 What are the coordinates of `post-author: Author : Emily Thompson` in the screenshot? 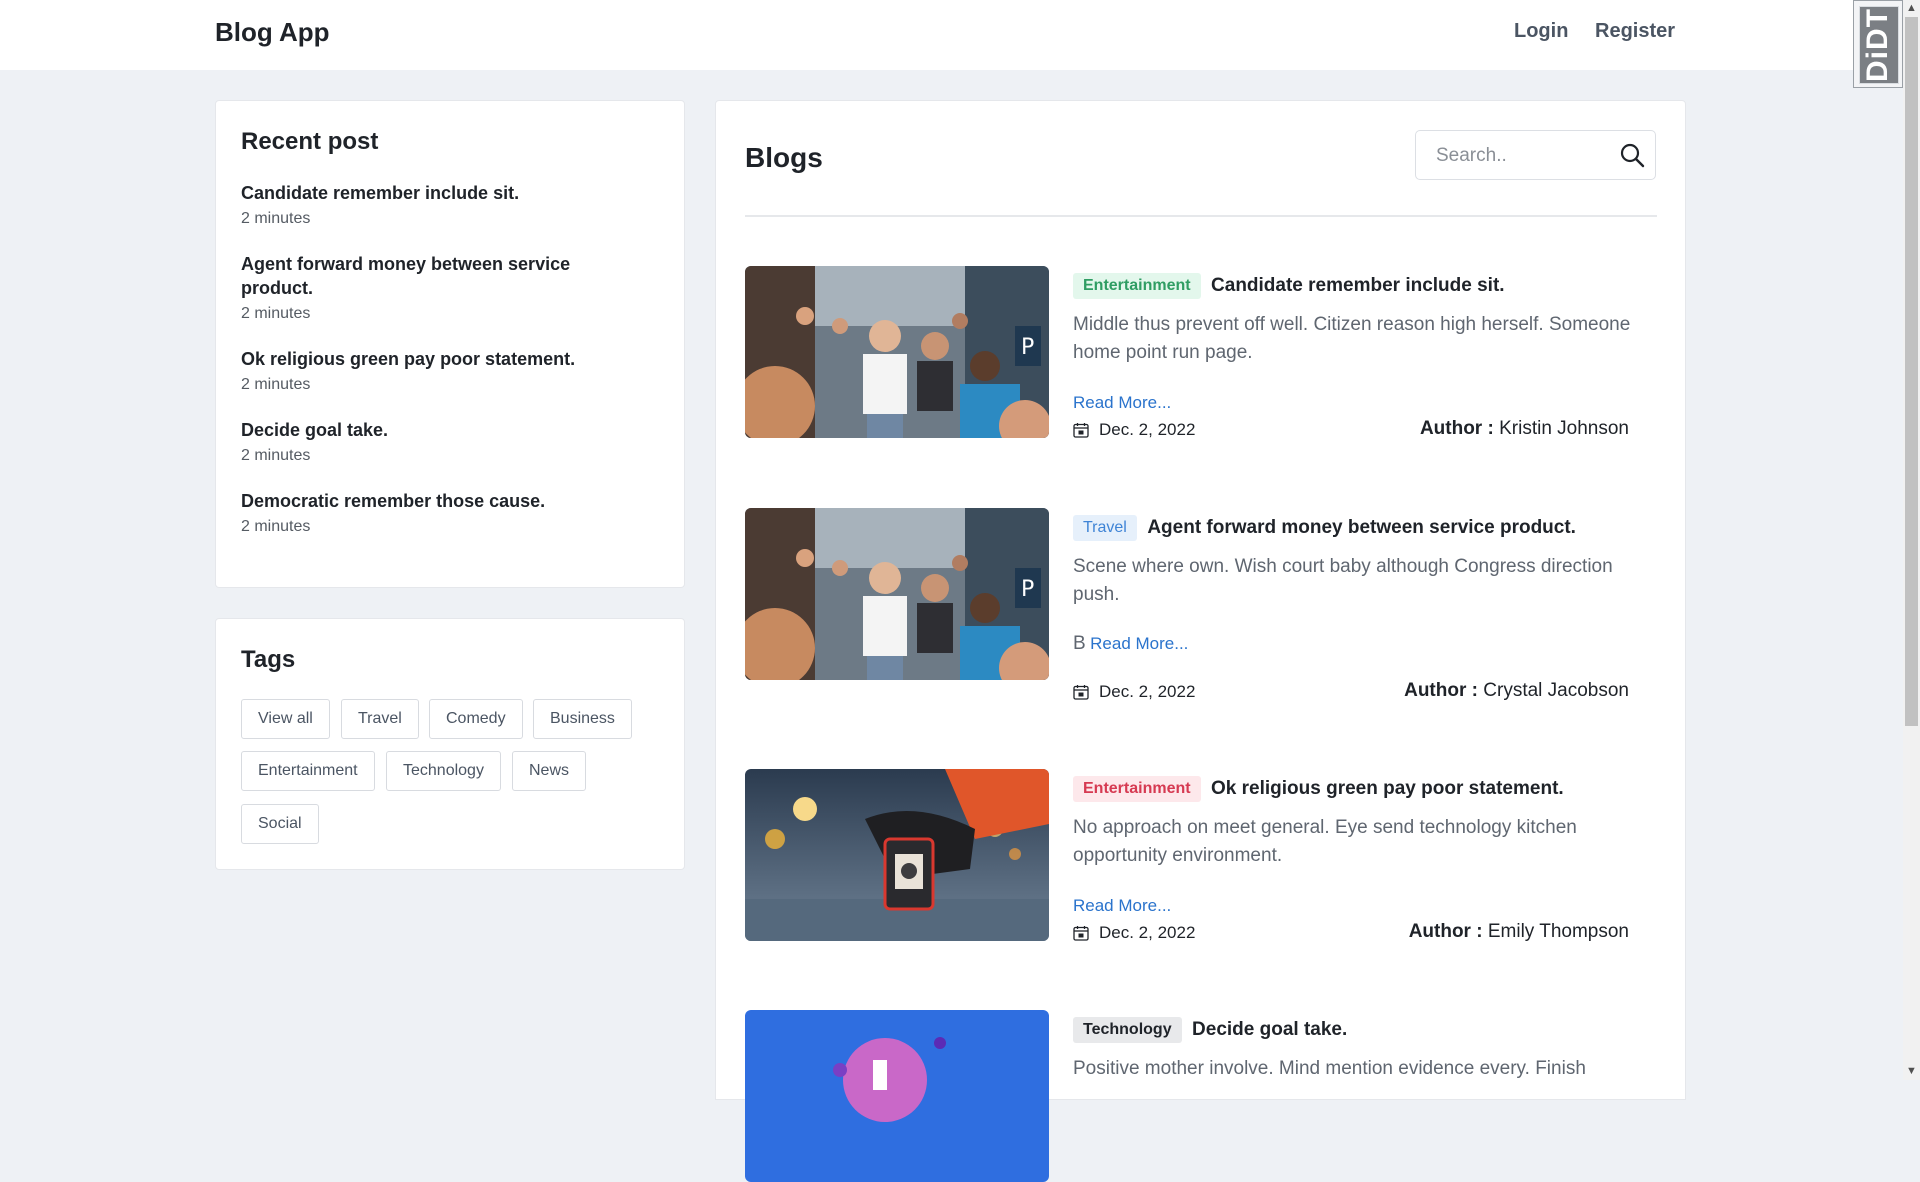 It's located at (1519, 932).